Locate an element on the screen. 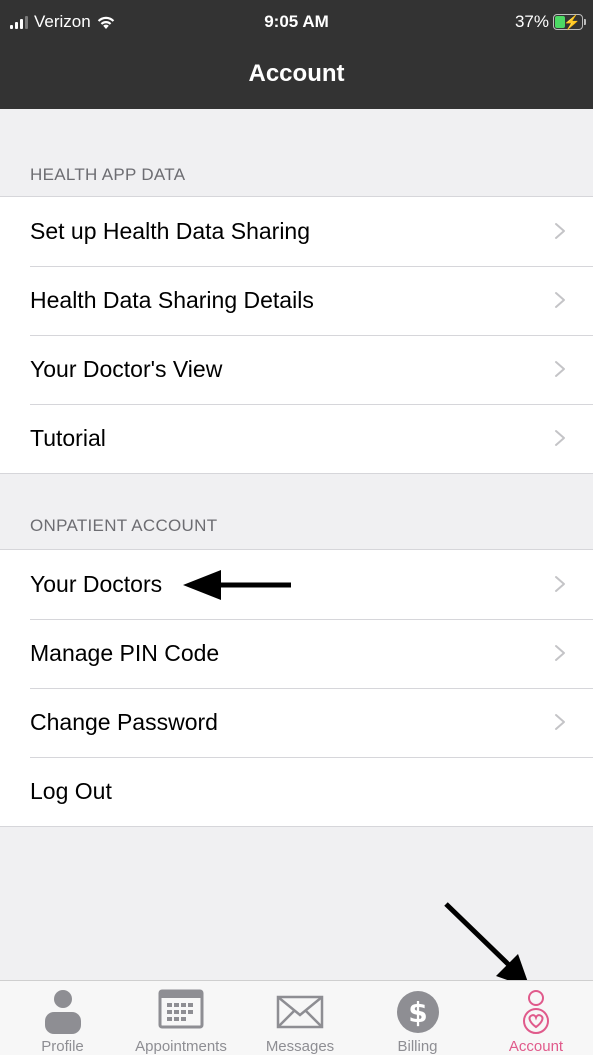  row-label: Manage PIN Code is located at coordinates (125, 653).